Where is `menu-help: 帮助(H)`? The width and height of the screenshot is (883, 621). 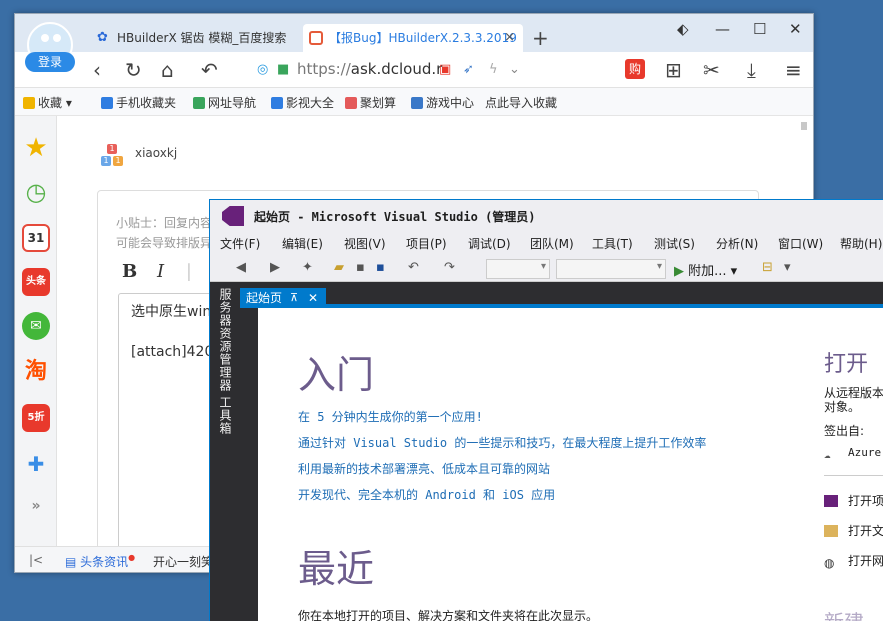 menu-help: 帮助(H) is located at coordinates (861, 243).